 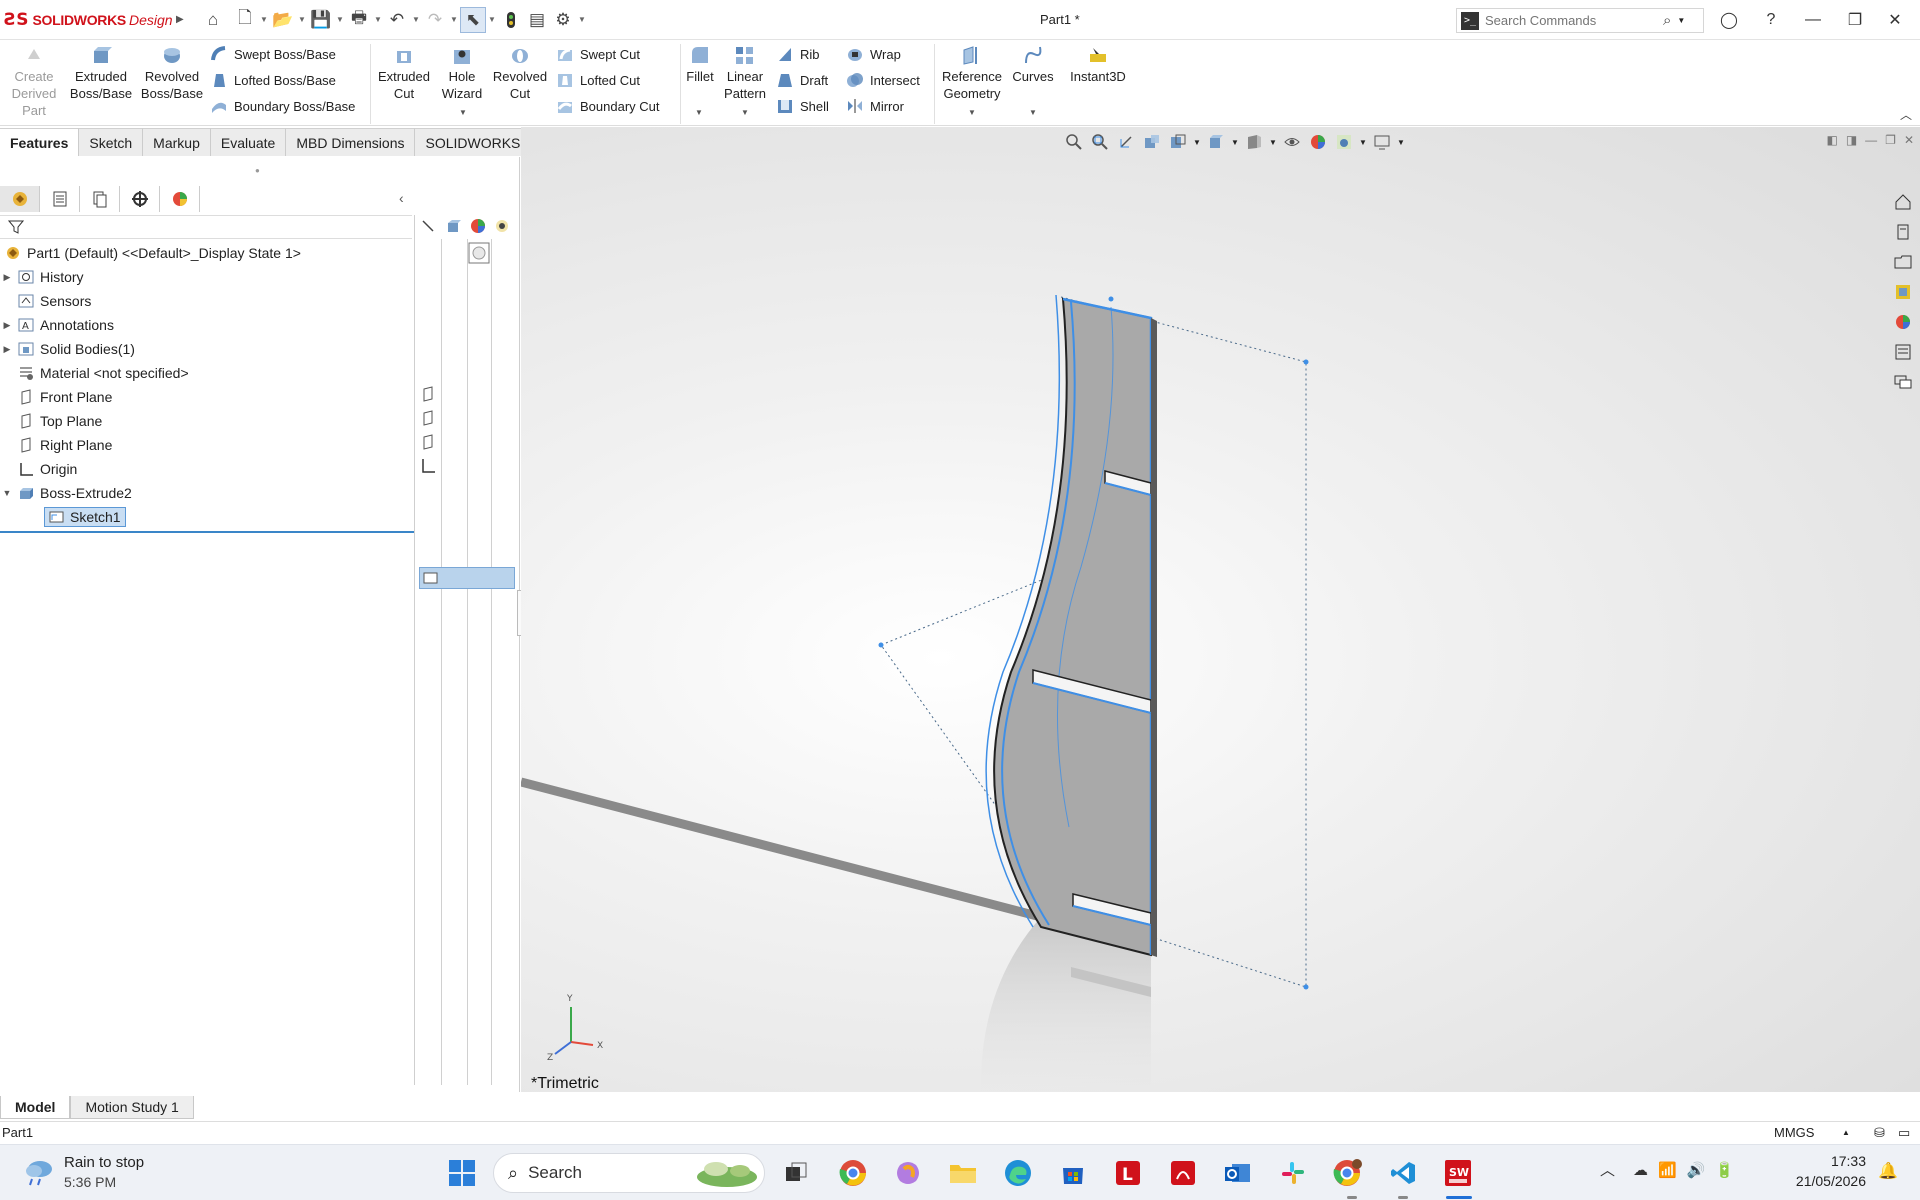 I want to click on linear-pattern-dropdown-icon: ▼, so click(x=745, y=112).